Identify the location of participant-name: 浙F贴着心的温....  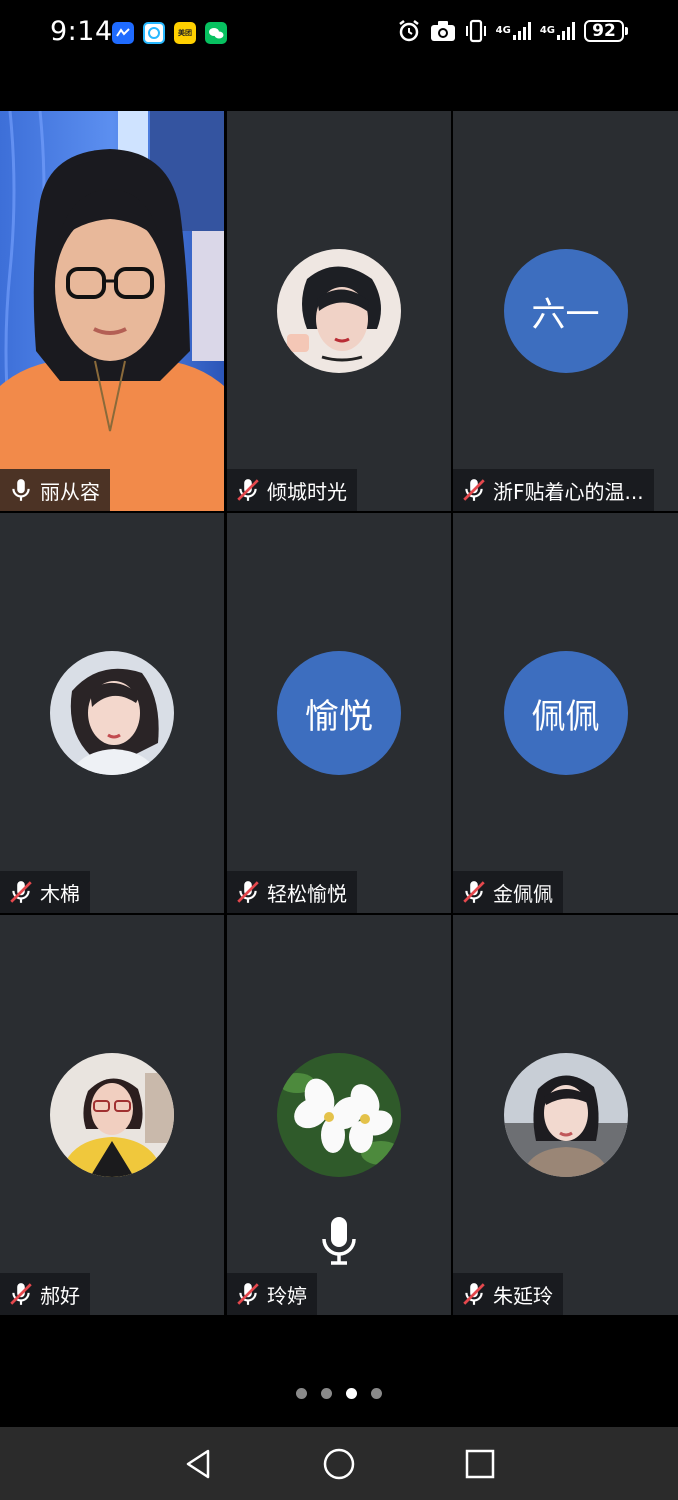
(568, 491).